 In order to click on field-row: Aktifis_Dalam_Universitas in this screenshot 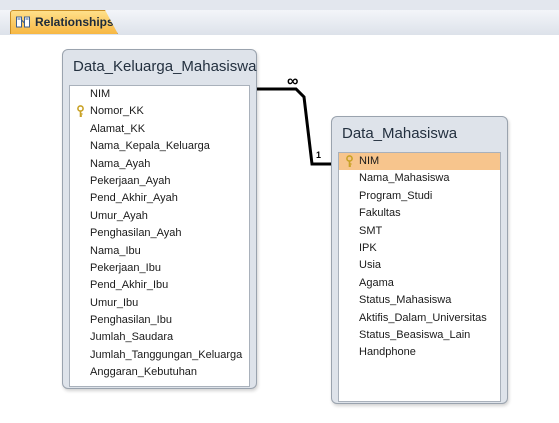, I will do `click(419, 318)`.